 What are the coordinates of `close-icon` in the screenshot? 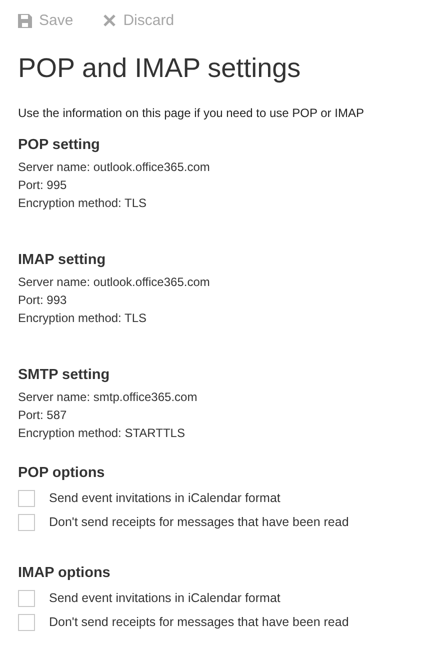 It's located at (109, 20).